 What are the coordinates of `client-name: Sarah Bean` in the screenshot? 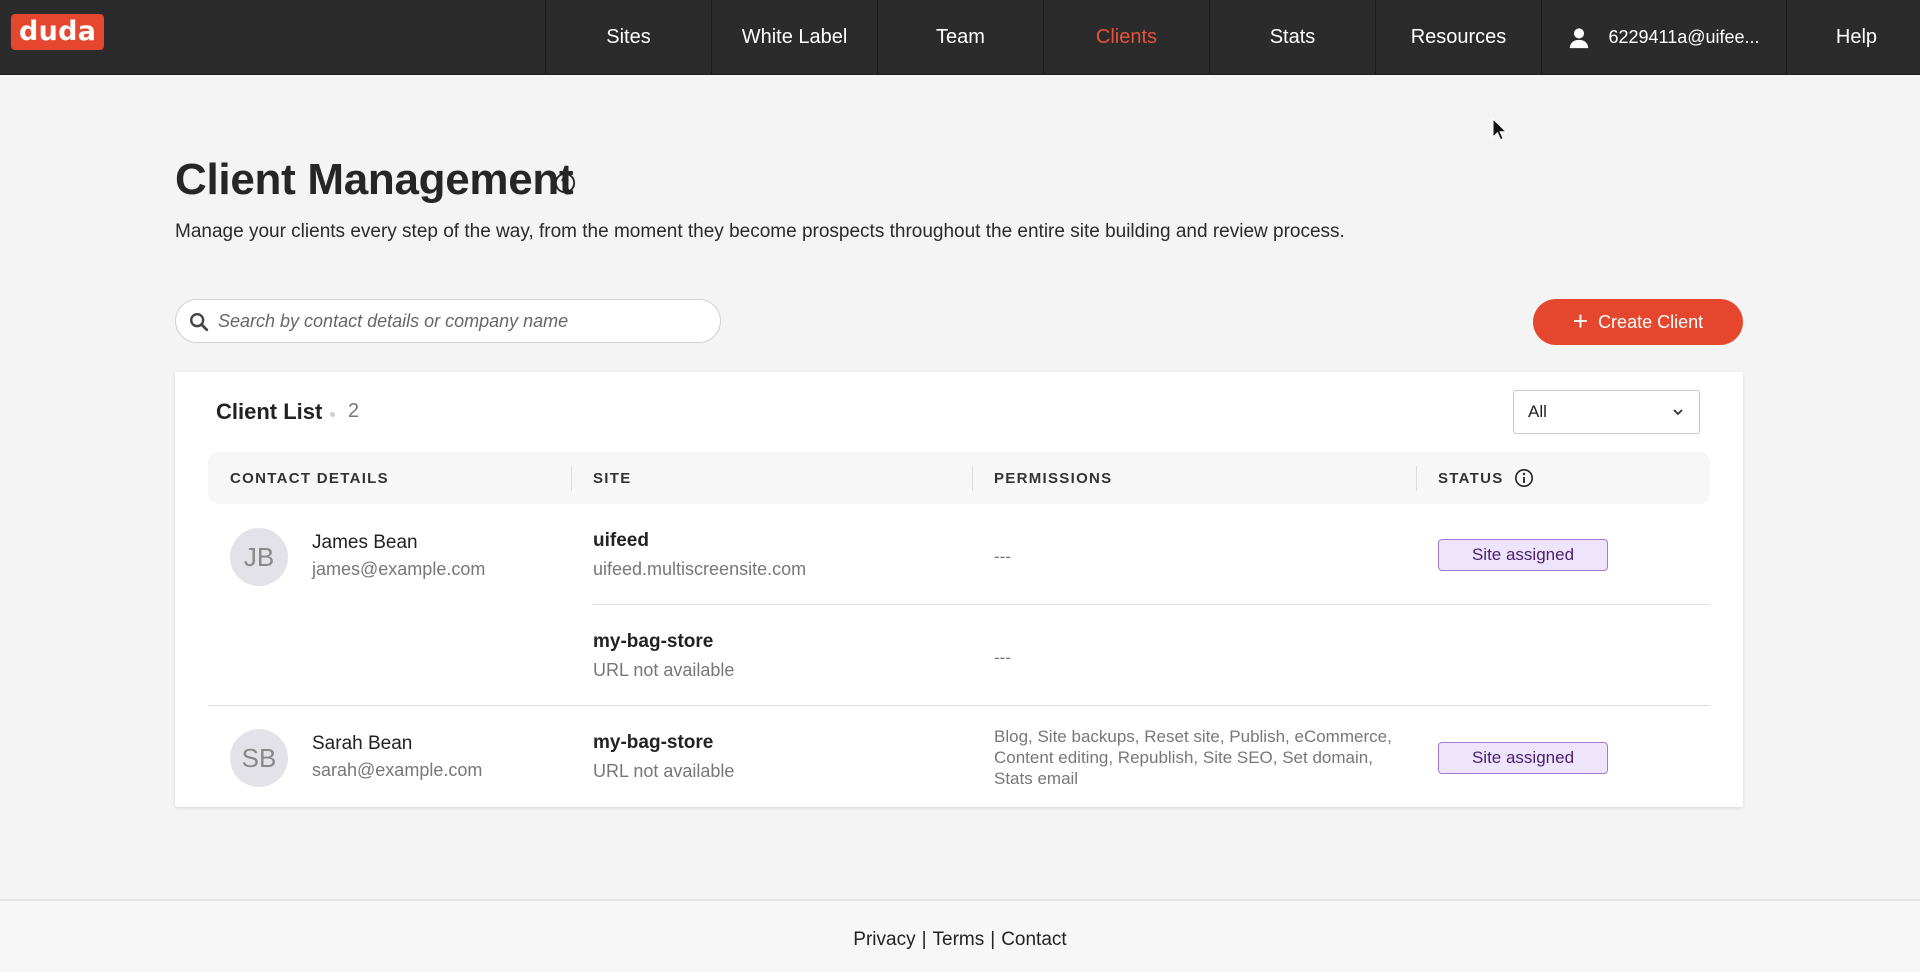 It's located at (362, 743).